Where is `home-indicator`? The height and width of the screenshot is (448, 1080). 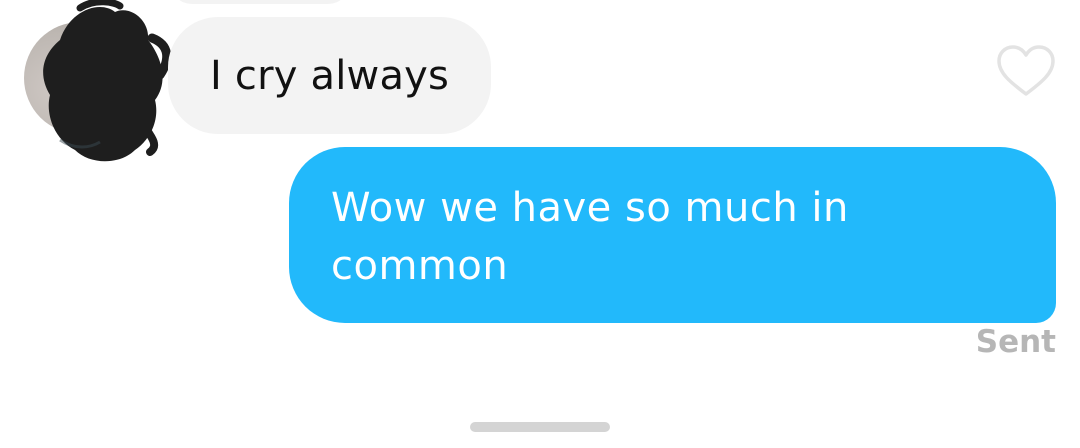 home-indicator is located at coordinates (540, 427).